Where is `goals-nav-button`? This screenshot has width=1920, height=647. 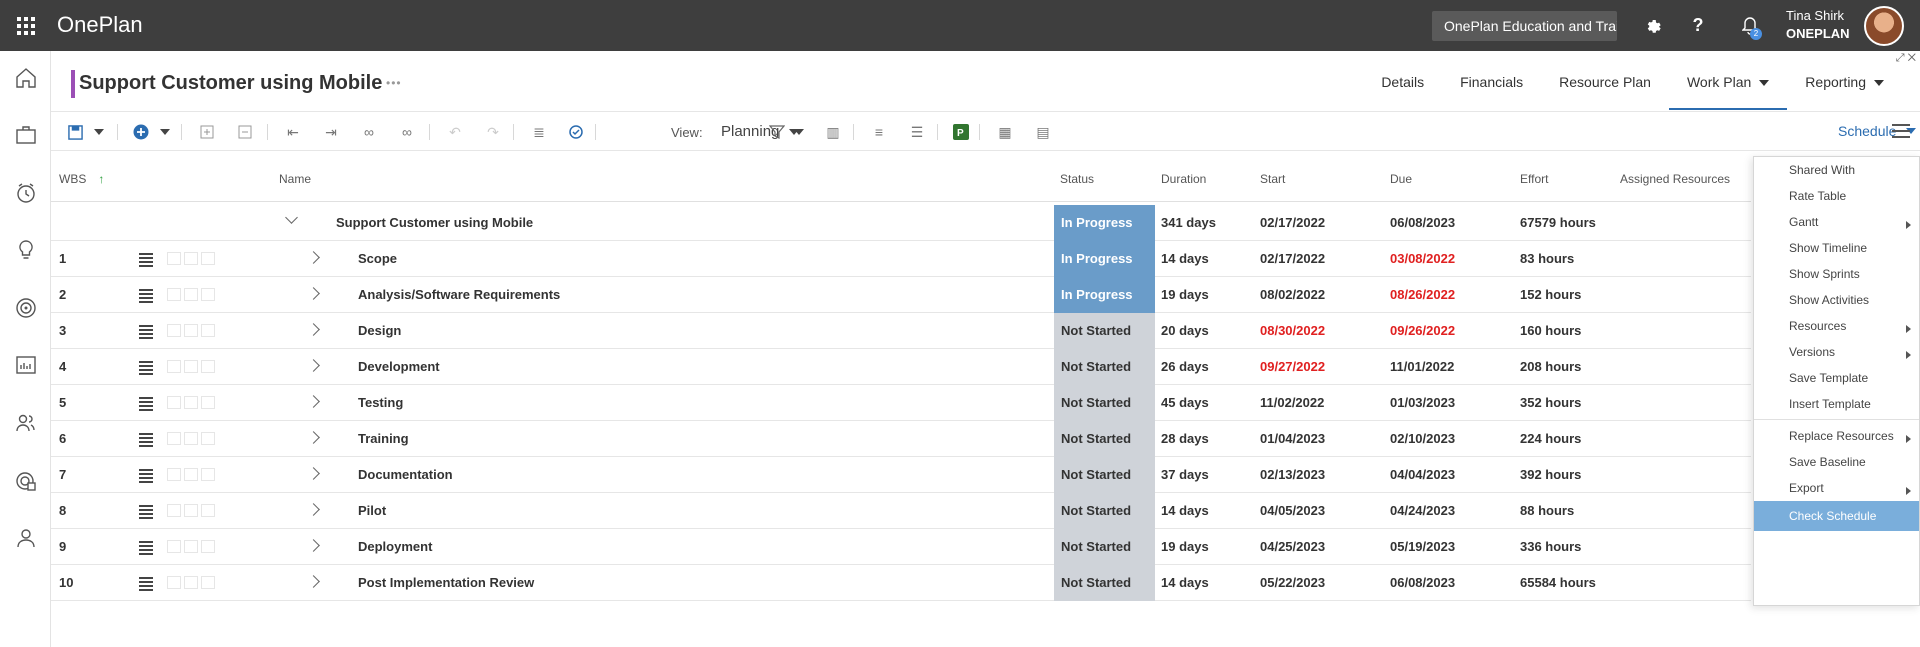 goals-nav-button is located at coordinates (25, 308).